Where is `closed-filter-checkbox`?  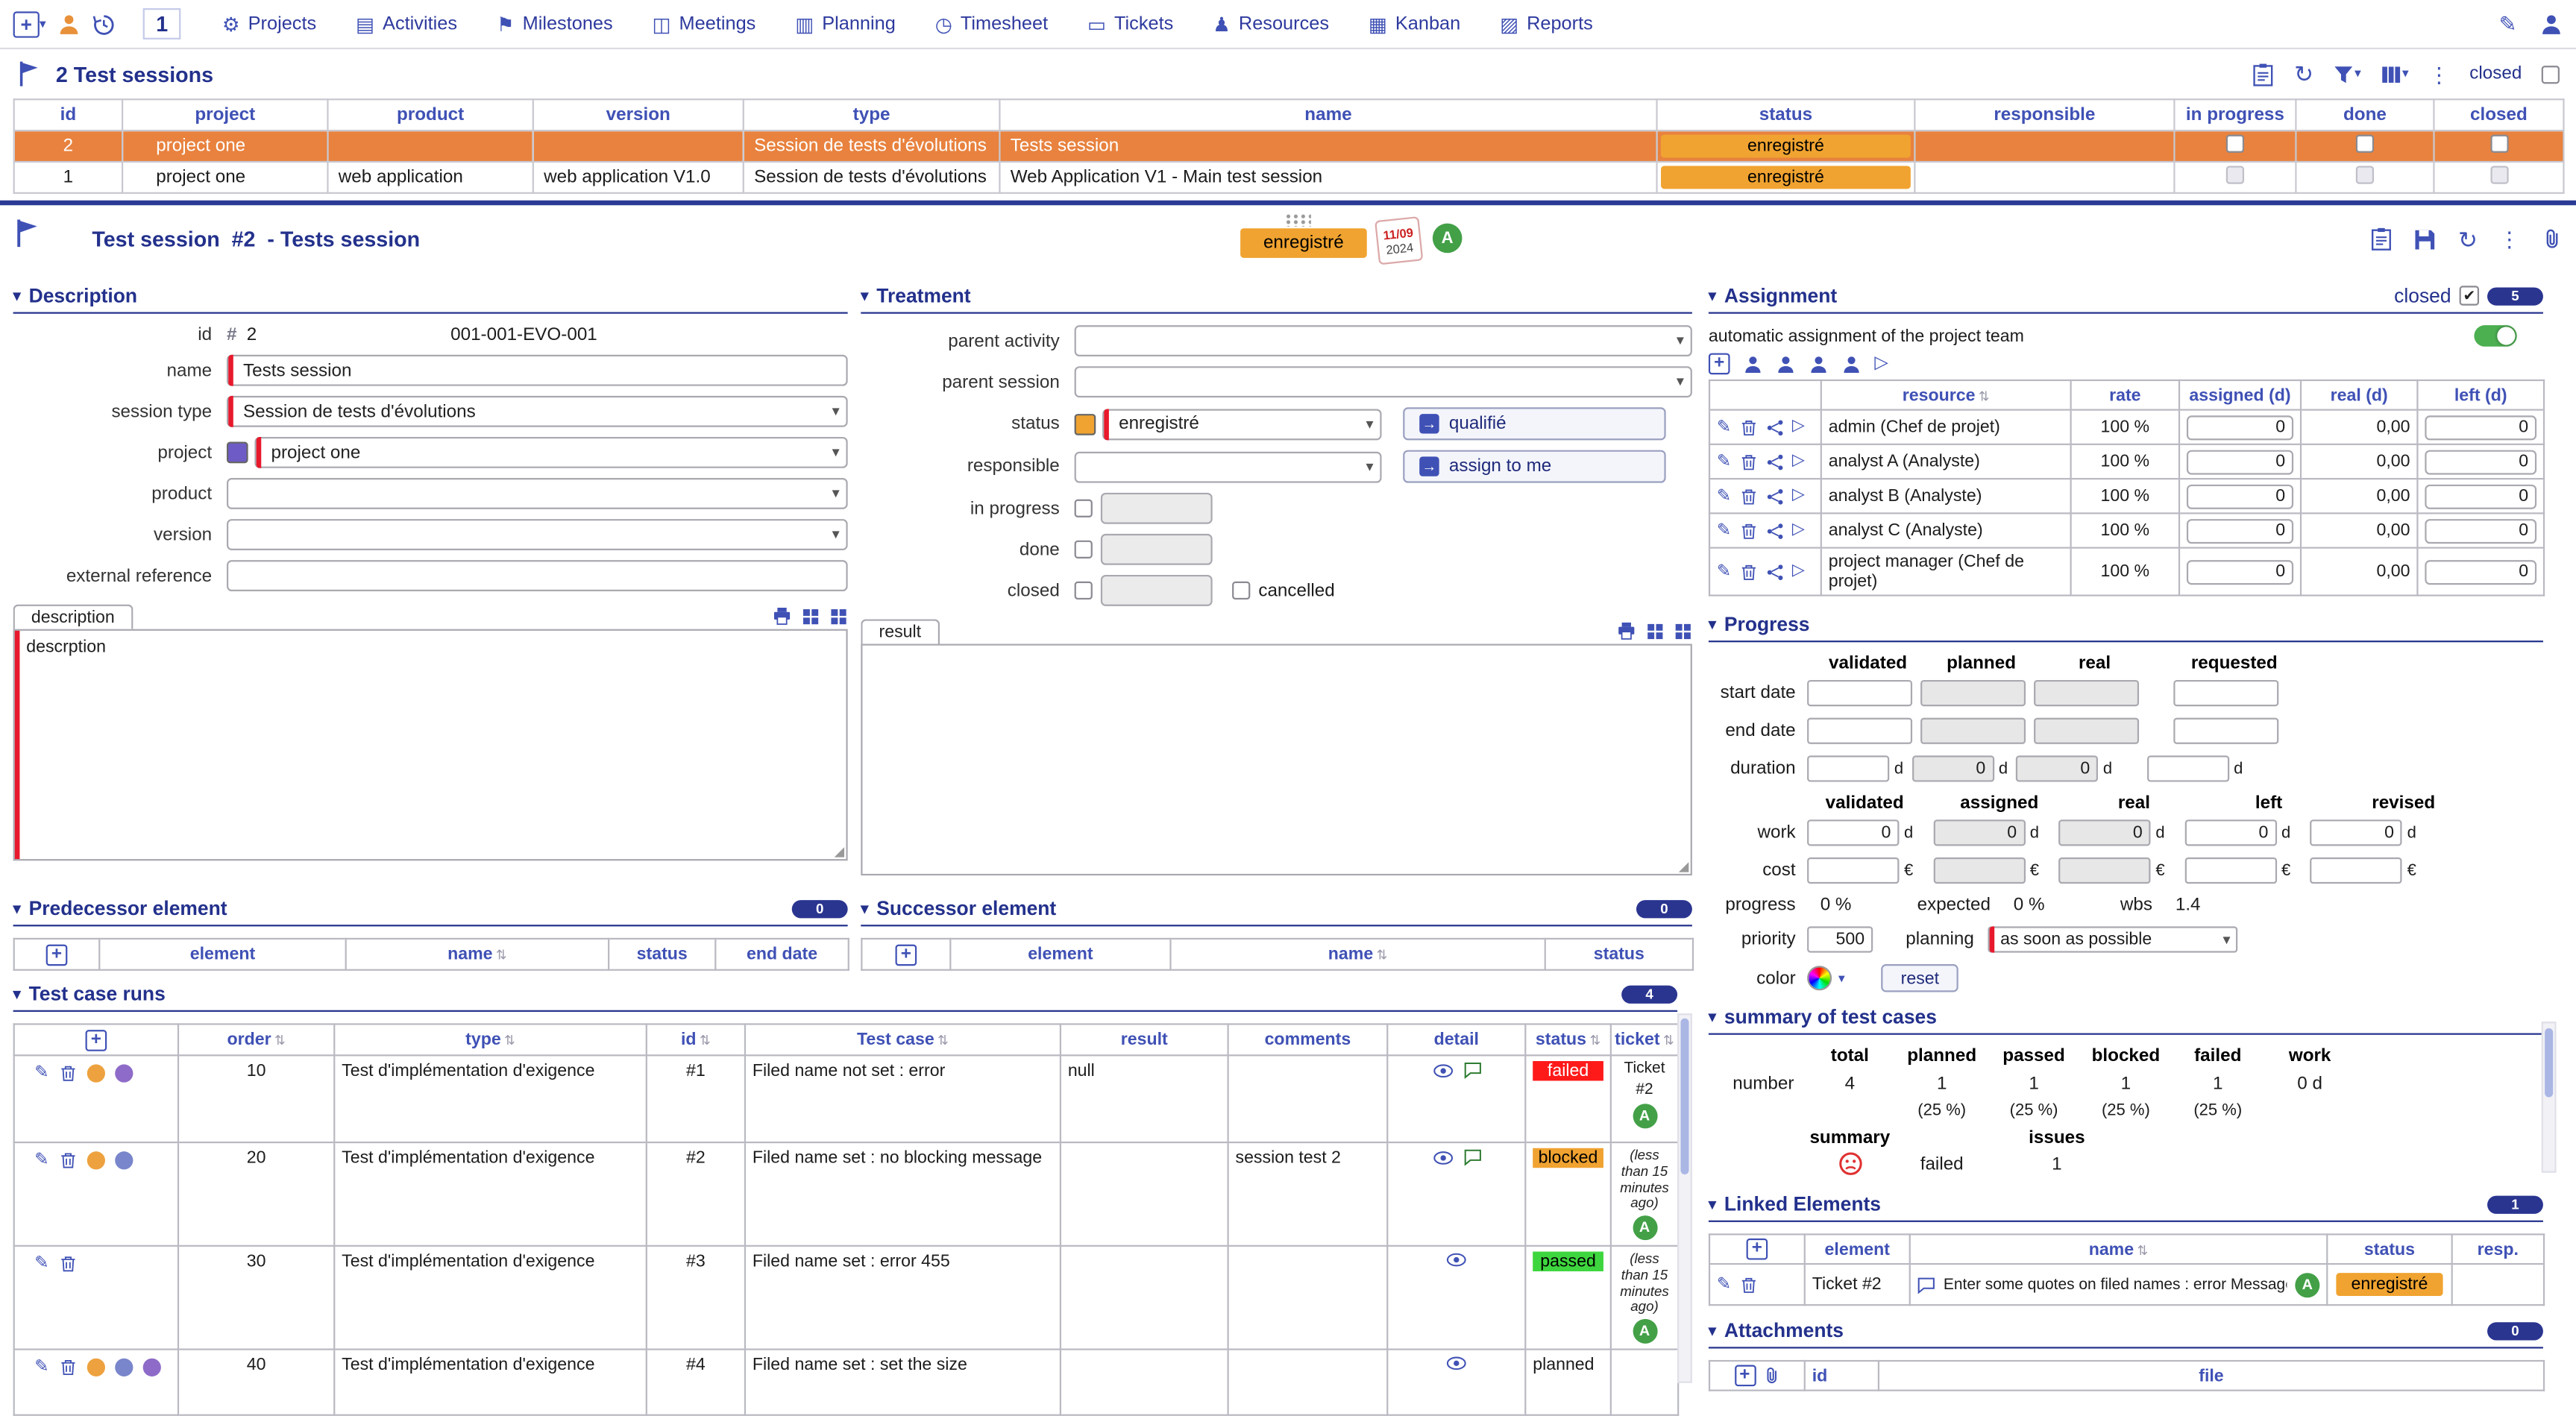 closed-filter-checkbox is located at coordinates (2551, 74).